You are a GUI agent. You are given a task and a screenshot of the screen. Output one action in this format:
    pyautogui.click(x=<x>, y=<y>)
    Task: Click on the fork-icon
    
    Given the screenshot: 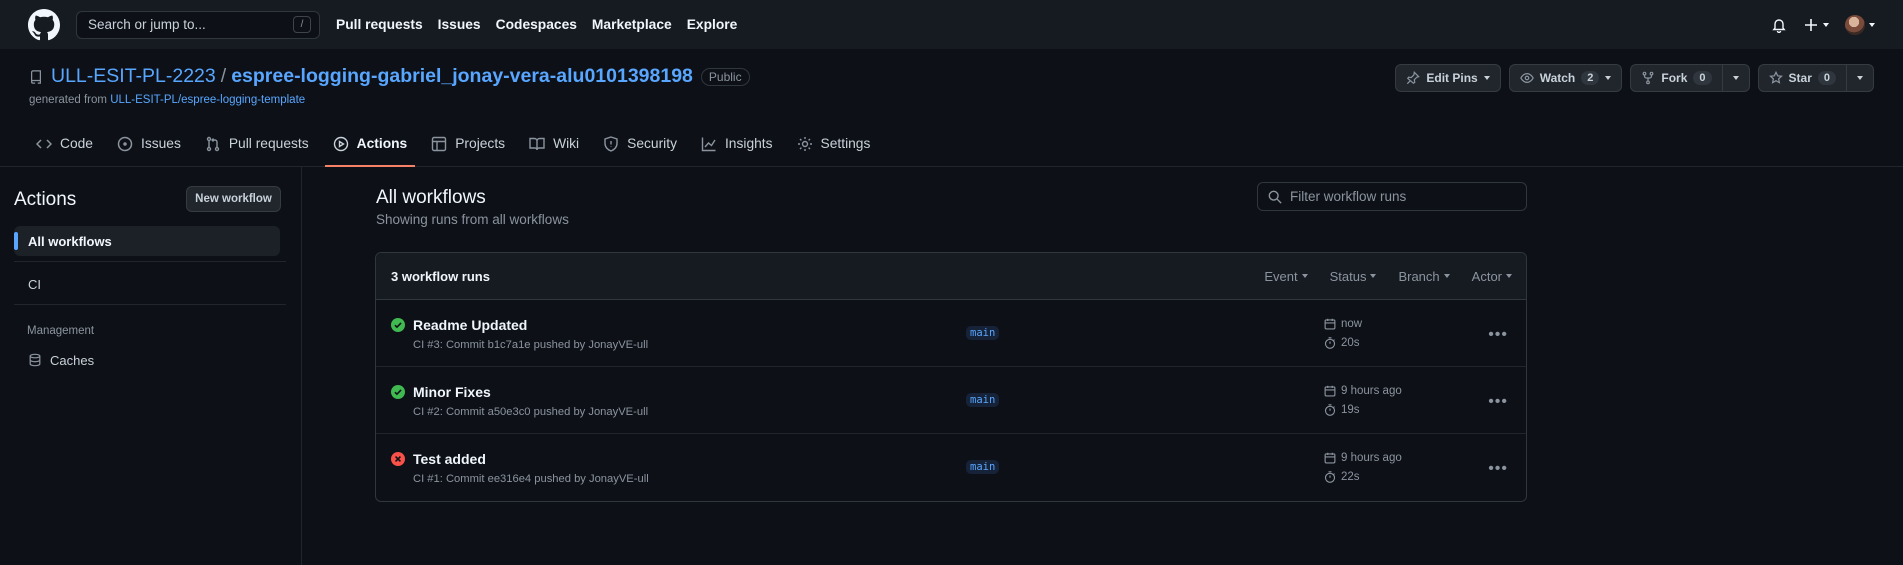 What is the action you would take?
    pyautogui.click(x=1648, y=78)
    